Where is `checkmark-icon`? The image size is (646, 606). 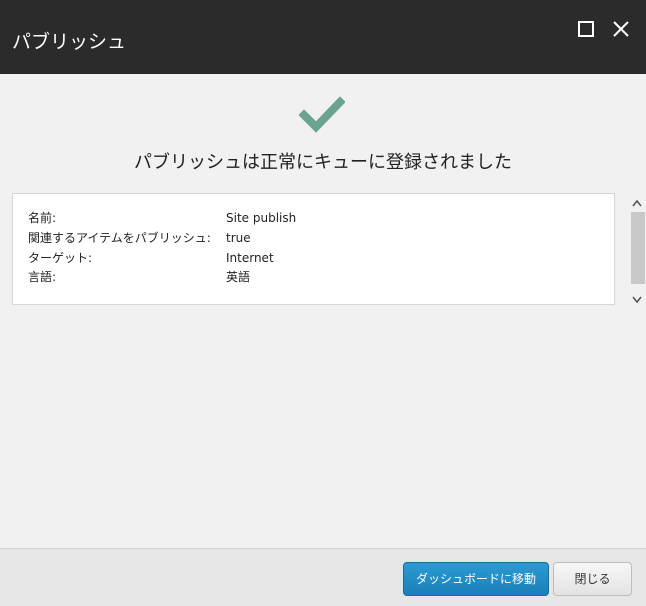 checkmark-icon is located at coordinates (322, 115).